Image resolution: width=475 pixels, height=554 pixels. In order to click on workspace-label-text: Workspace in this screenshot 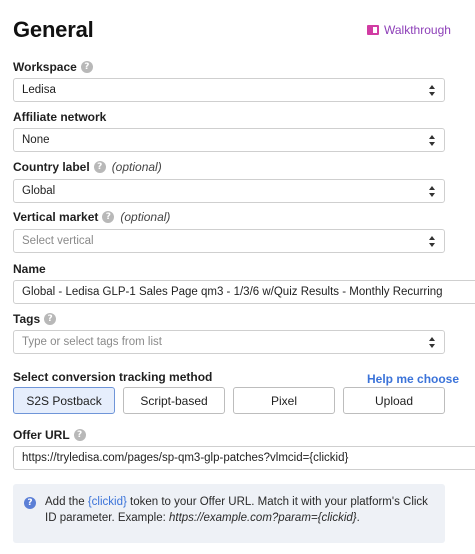, I will do `click(45, 67)`.